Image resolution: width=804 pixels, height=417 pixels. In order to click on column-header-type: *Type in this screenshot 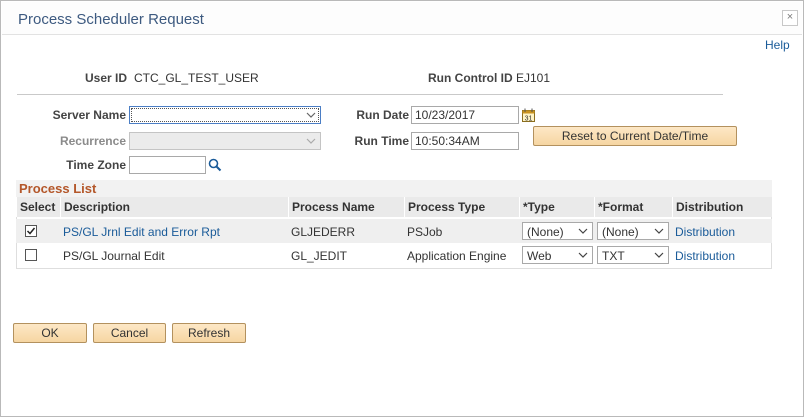, I will do `click(556, 207)`.